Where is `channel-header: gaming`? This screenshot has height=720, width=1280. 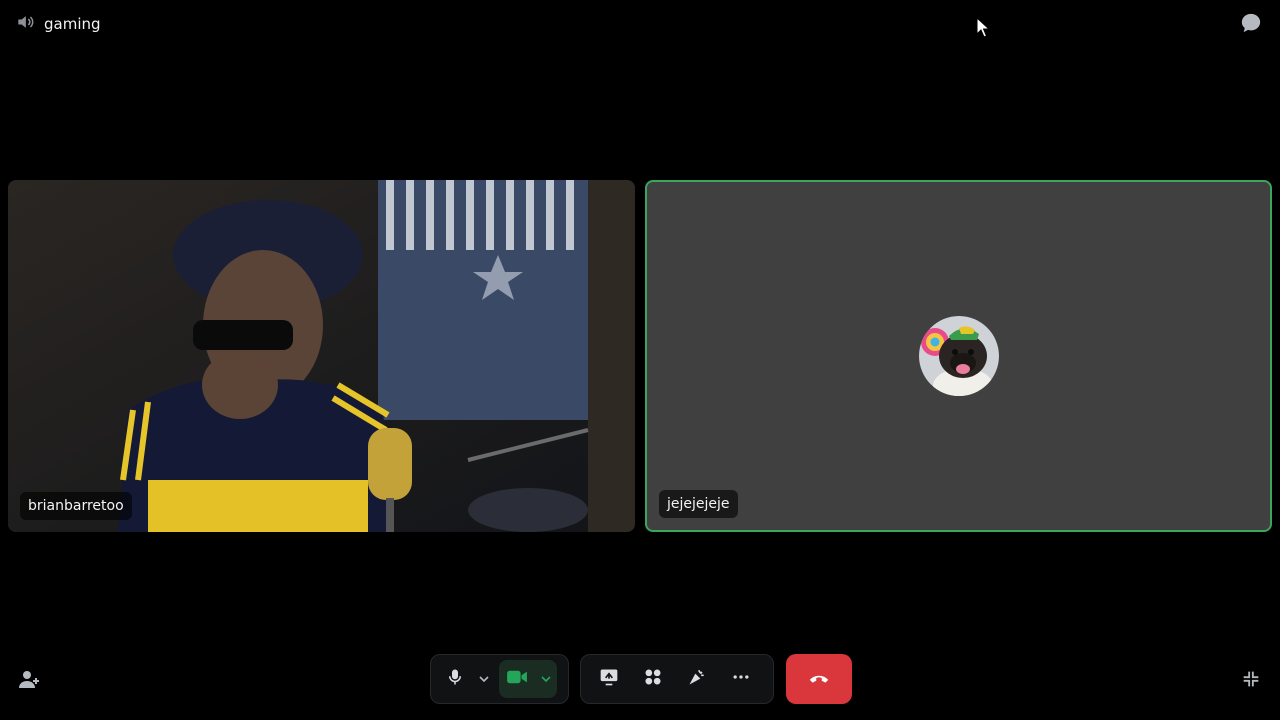 channel-header: gaming is located at coordinates (58, 24).